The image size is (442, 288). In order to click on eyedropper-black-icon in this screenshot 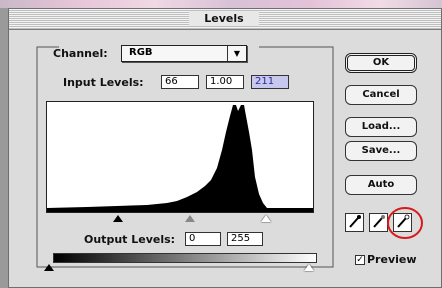, I will do `click(354, 222)`.